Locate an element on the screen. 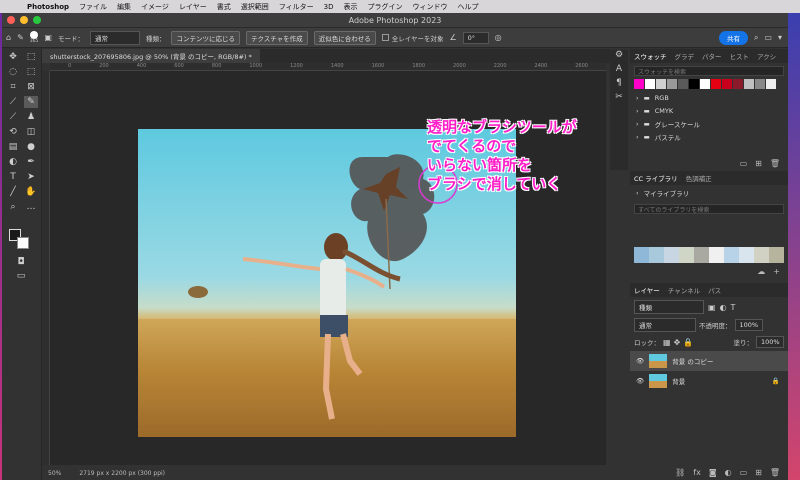 This screenshot has width=800, height=480. add-mask-icon: ◙ is located at coordinates (713, 472).